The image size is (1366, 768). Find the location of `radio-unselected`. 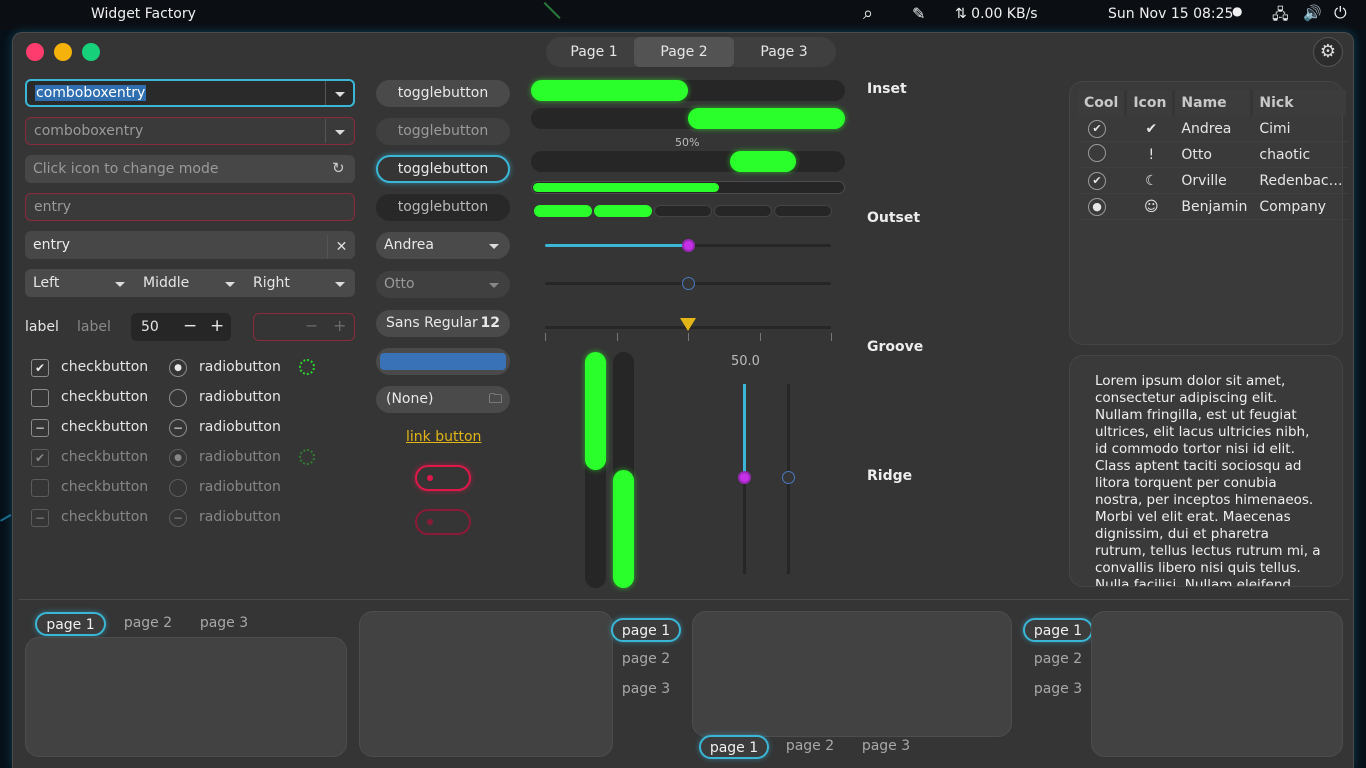

radio-unselected is located at coordinates (178, 398).